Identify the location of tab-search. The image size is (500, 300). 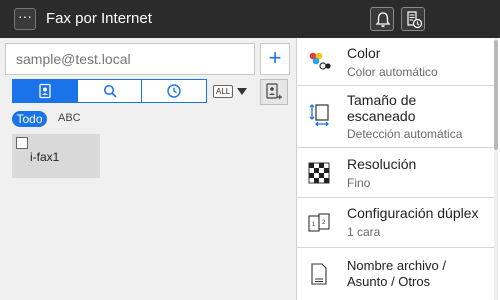
(110, 91).